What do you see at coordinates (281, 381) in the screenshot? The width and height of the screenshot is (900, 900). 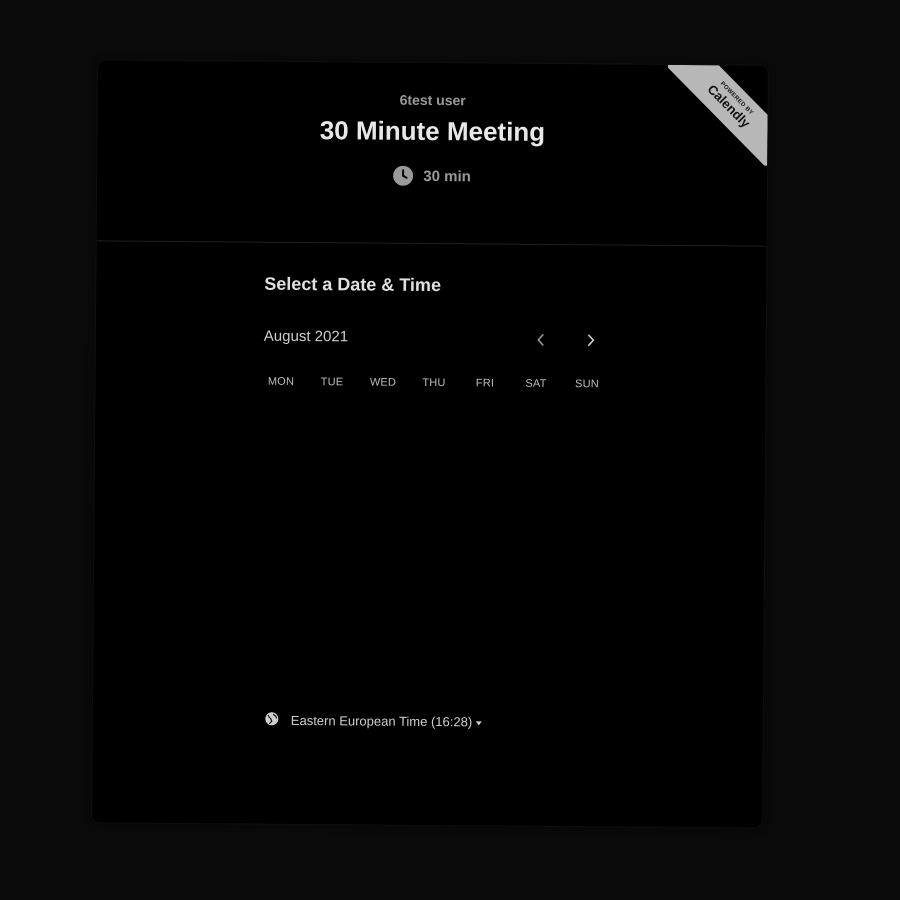 I see `weekday-mon: MON` at bounding box center [281, 381].